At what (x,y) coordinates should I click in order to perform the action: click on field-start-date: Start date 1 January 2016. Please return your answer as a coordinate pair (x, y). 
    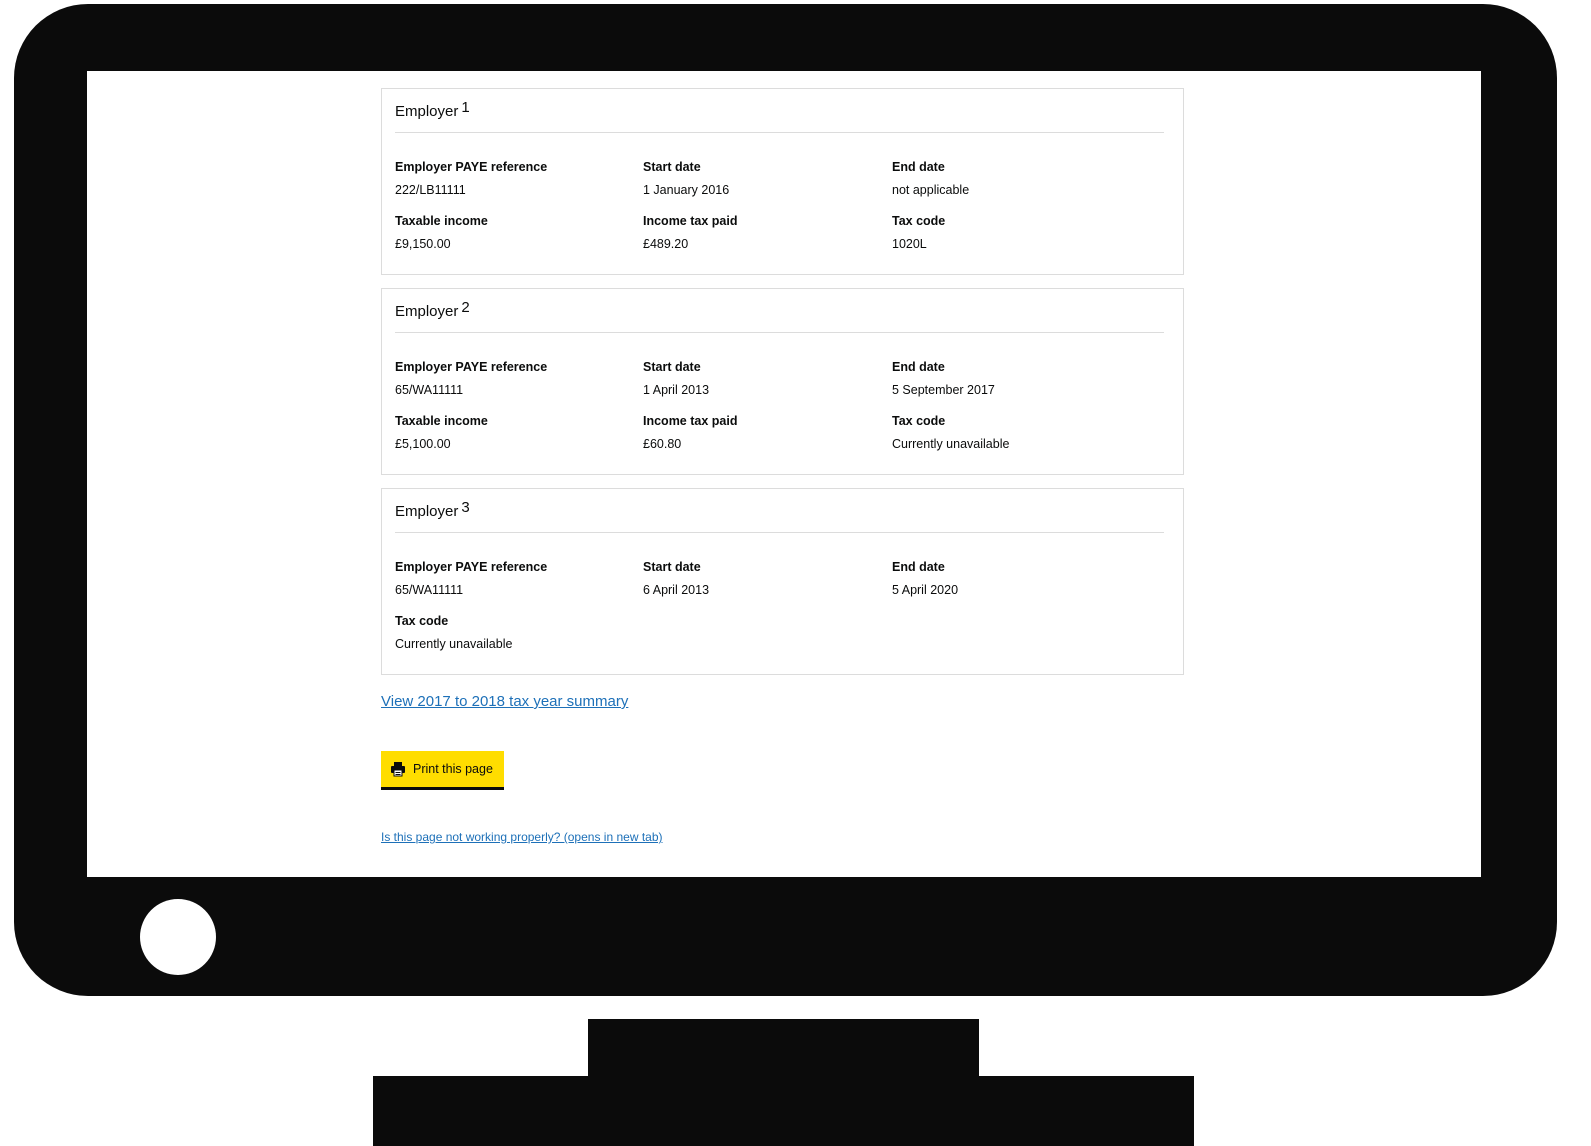
    Looking at the image, I should click on (763, 178).